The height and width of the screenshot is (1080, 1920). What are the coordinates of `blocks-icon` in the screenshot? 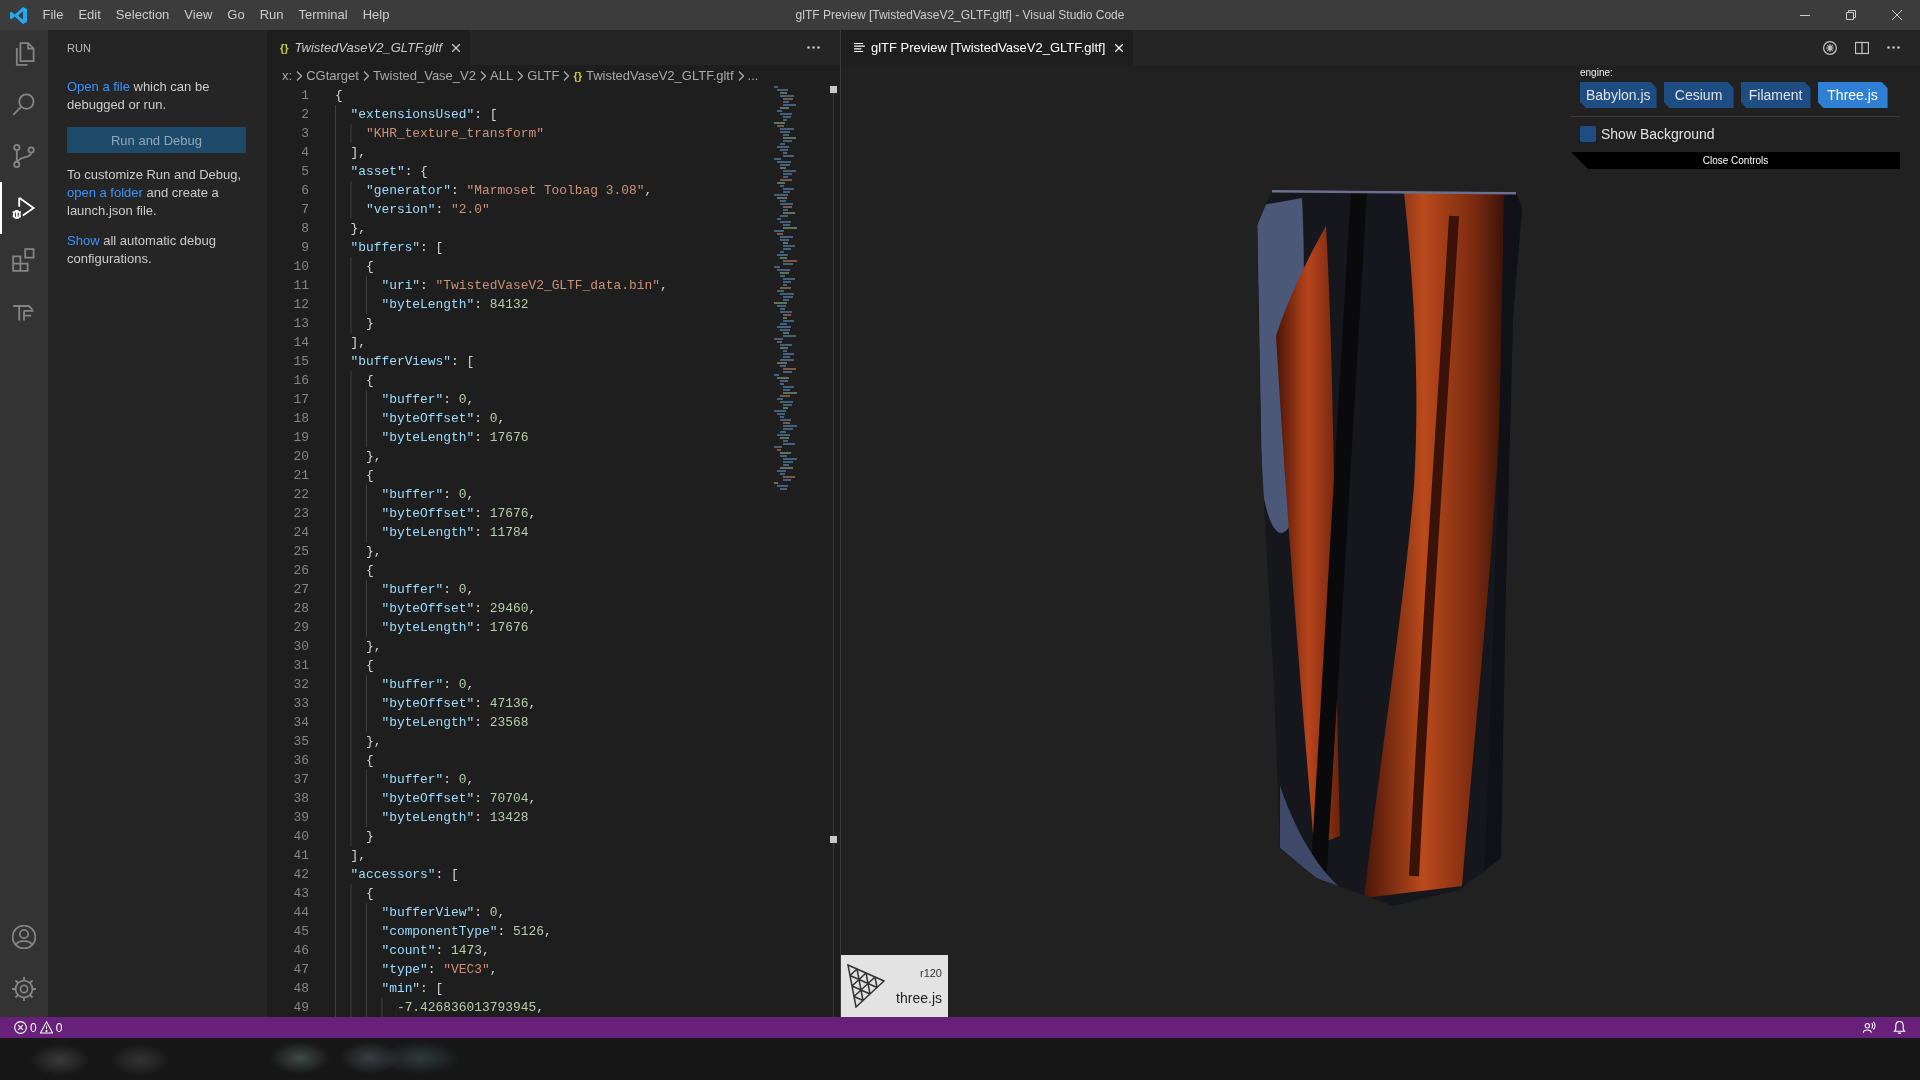 It's located at (24, 260).